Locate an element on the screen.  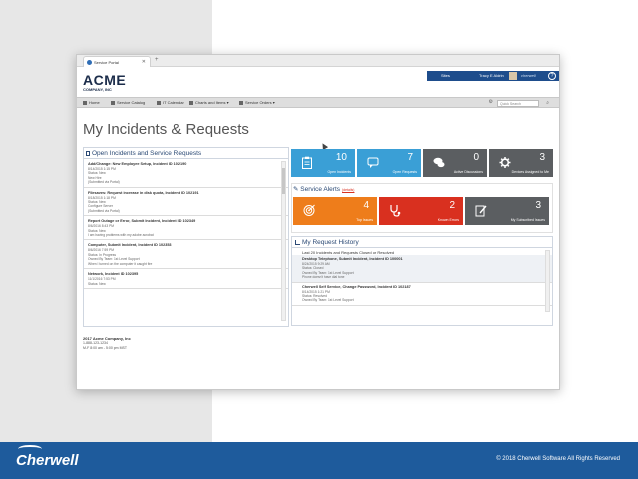
tile-label: Devices Assigned to Me is located at coordinates (530, 172).